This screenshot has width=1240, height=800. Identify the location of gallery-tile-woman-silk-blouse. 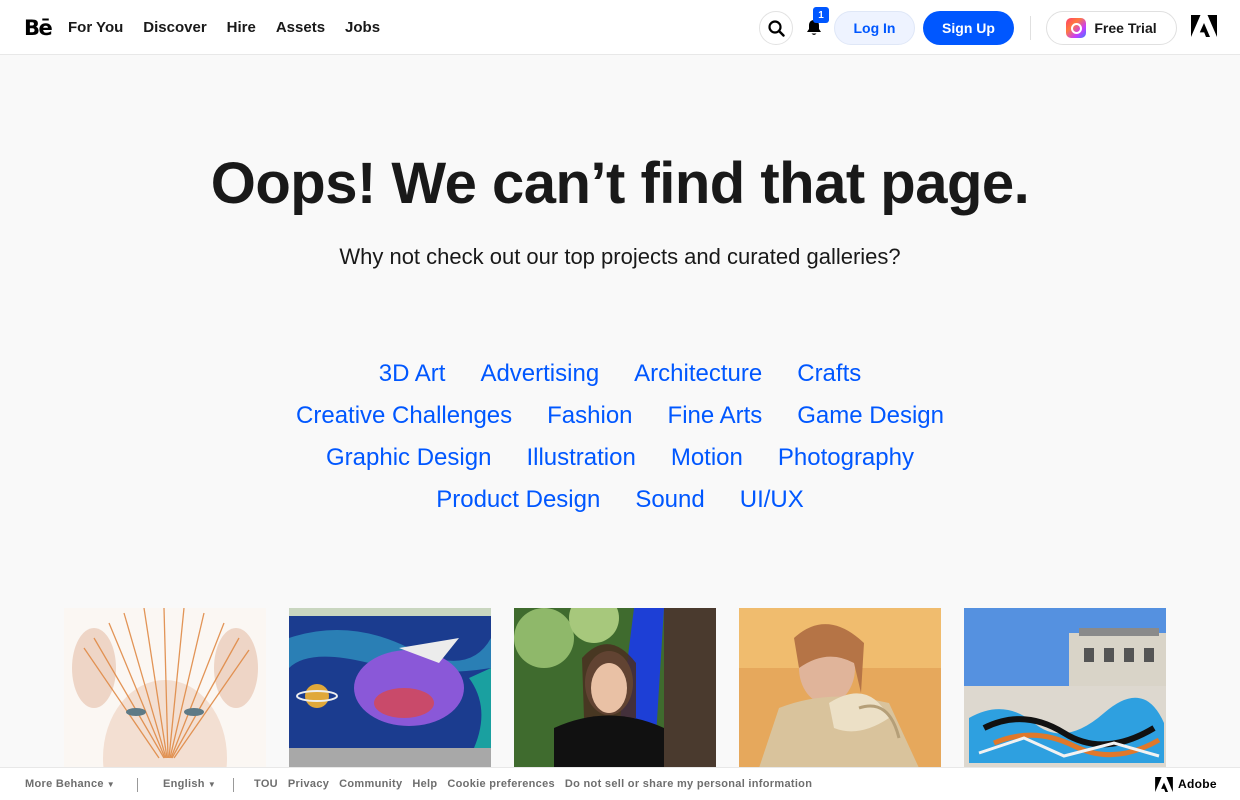
(840, 688).